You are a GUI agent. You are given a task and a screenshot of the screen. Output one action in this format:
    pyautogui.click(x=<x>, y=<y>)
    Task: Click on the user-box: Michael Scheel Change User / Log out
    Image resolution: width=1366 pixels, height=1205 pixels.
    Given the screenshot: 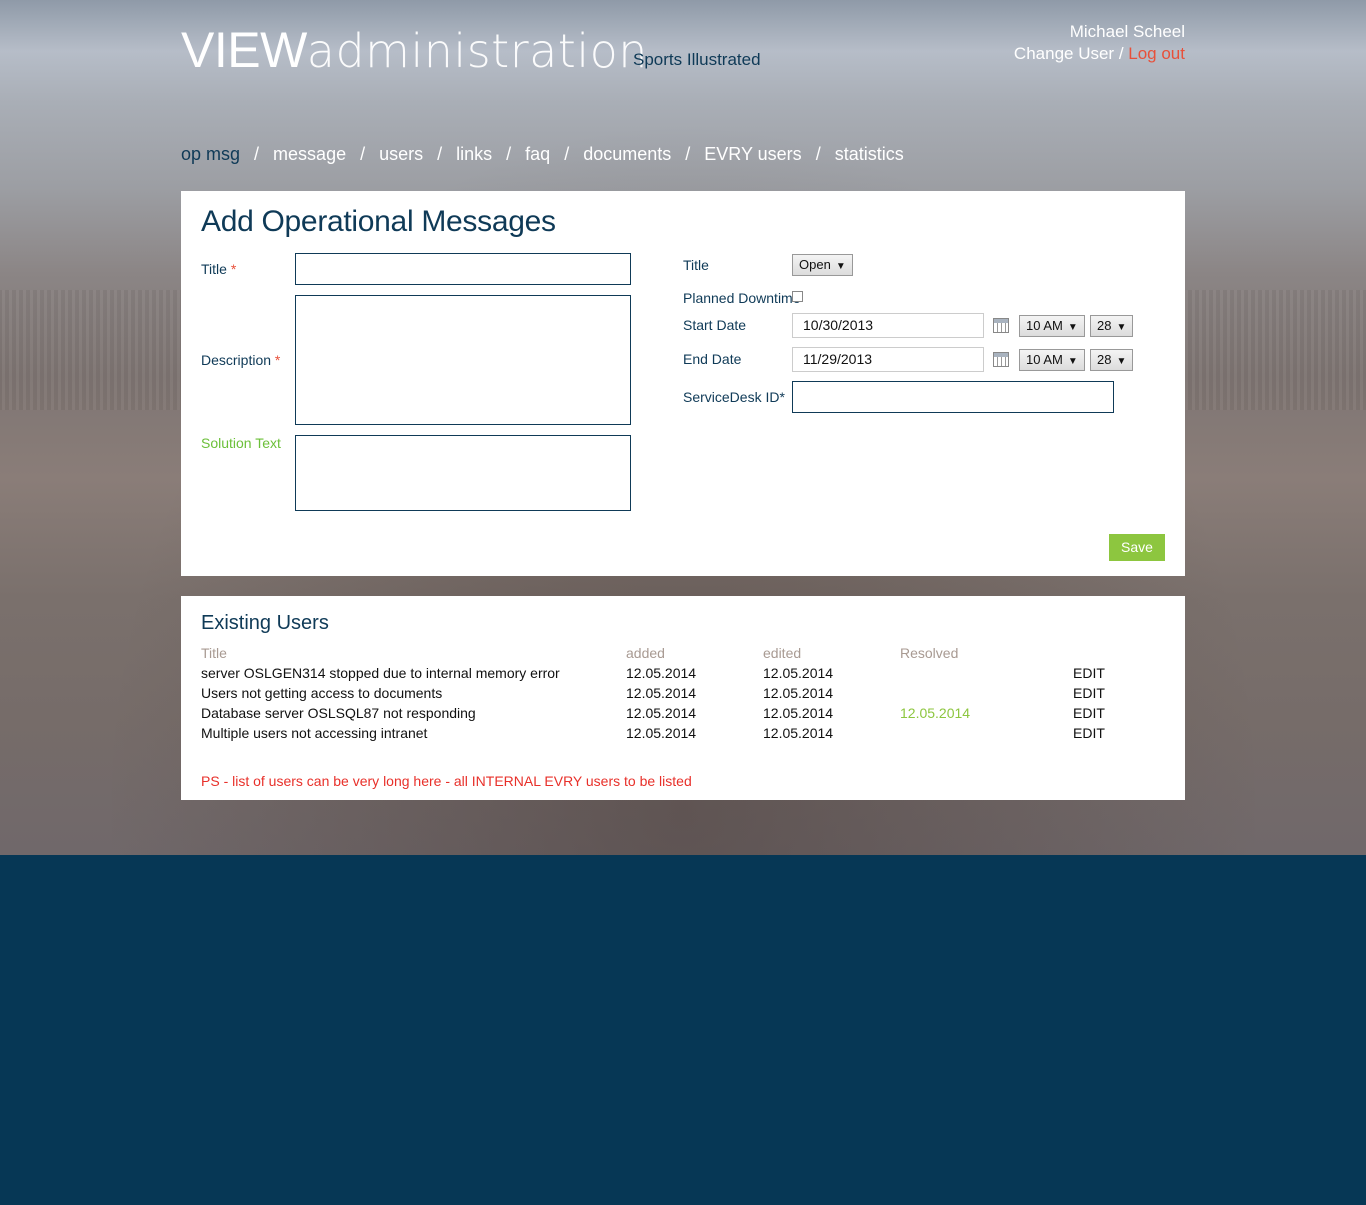 What is the action you would take?
    pyautogui.click(x=1099, y=43)
    